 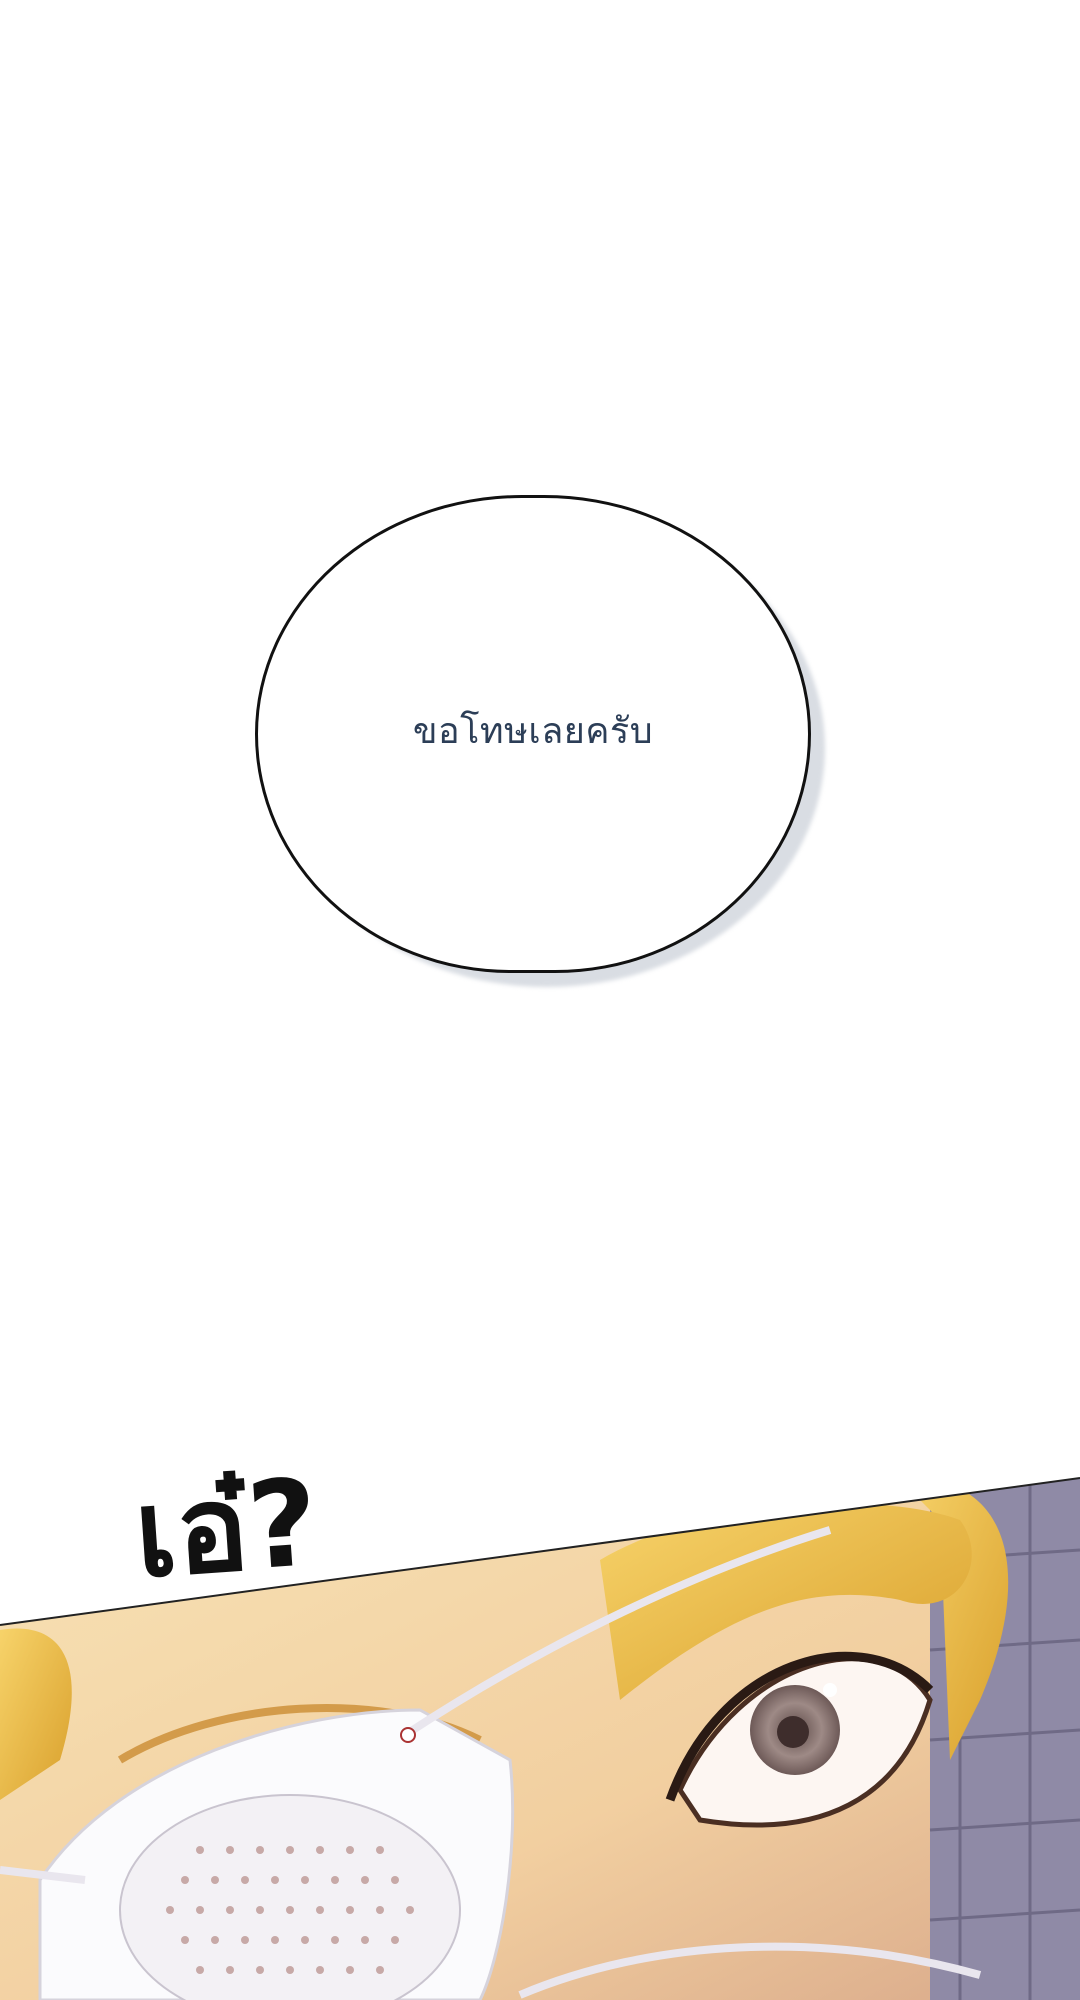 I want to click on eye-highlight, so click(x=830, y=1690).